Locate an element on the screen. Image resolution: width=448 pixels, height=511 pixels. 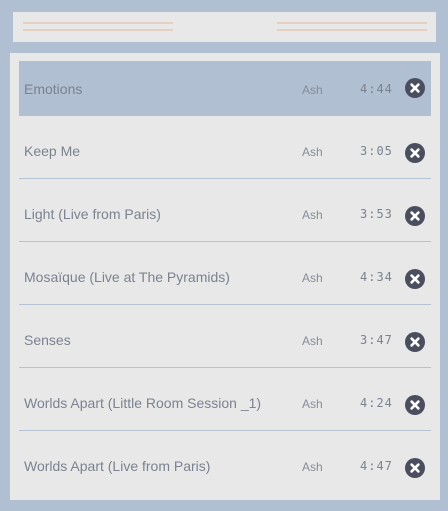
track-row: Mosaïque (Live at The Pyramids) Ash 4:34 is located at coordinates (225, 273).